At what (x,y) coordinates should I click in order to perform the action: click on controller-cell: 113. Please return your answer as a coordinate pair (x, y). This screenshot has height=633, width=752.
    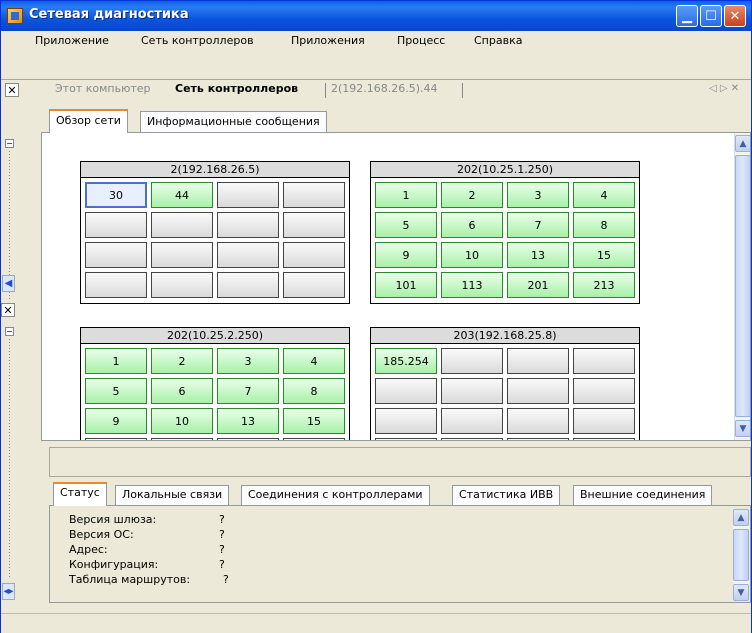
    Looking at the image, I should click on (472, 285).